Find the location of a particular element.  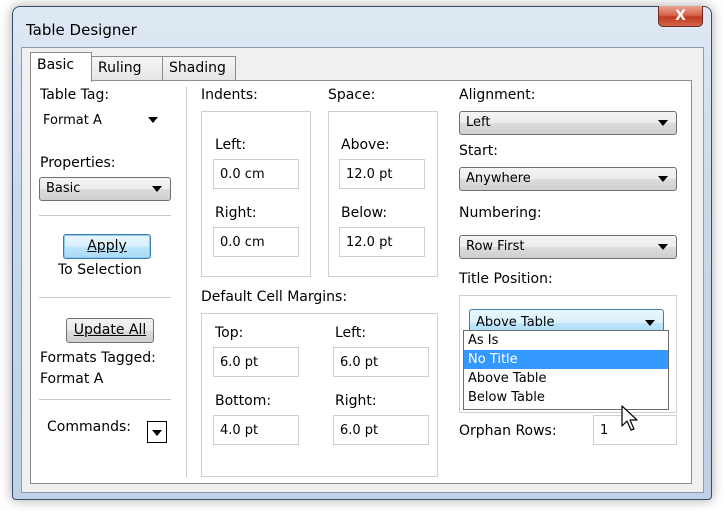

margin-right-field: 6.0 pt is located at coordinates (381, 430).